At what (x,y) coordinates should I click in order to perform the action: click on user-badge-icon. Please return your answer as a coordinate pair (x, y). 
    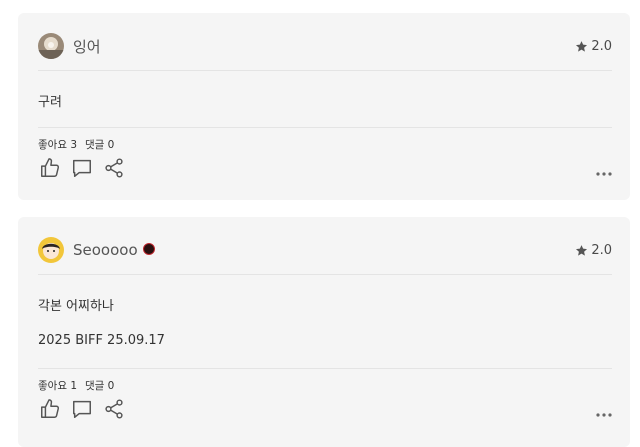
    Looking at the image, I should click on (148, 249).